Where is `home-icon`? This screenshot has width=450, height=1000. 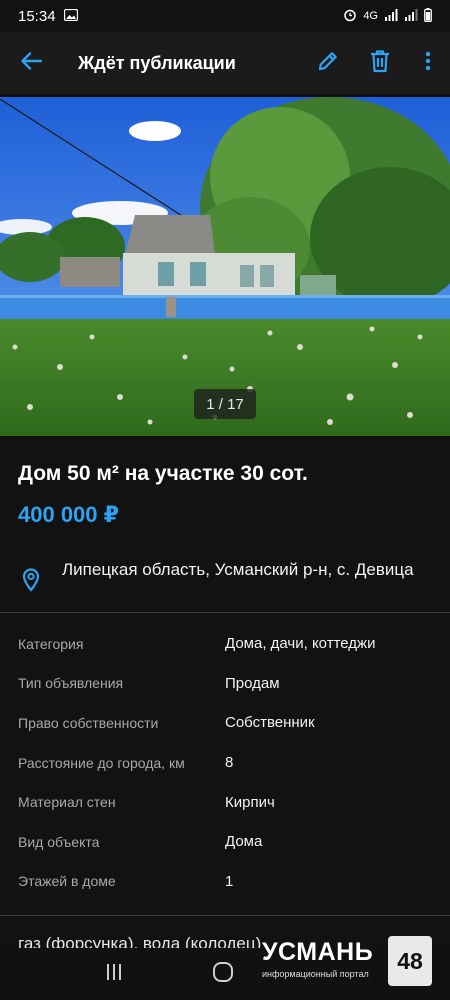 home-icon is located at coordinates (222, 971).